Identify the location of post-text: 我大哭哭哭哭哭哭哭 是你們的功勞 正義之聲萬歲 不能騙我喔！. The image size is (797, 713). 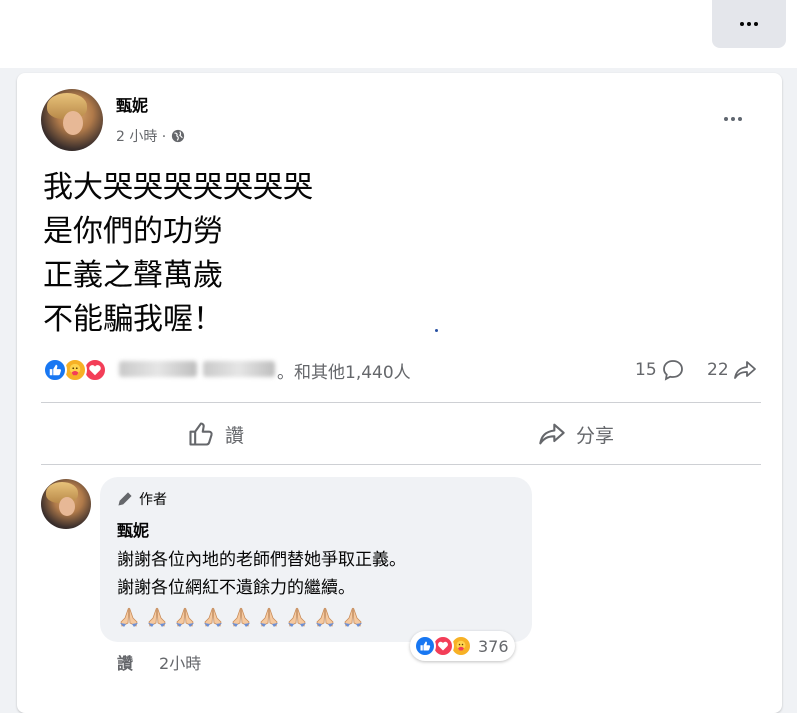
(178, 254).